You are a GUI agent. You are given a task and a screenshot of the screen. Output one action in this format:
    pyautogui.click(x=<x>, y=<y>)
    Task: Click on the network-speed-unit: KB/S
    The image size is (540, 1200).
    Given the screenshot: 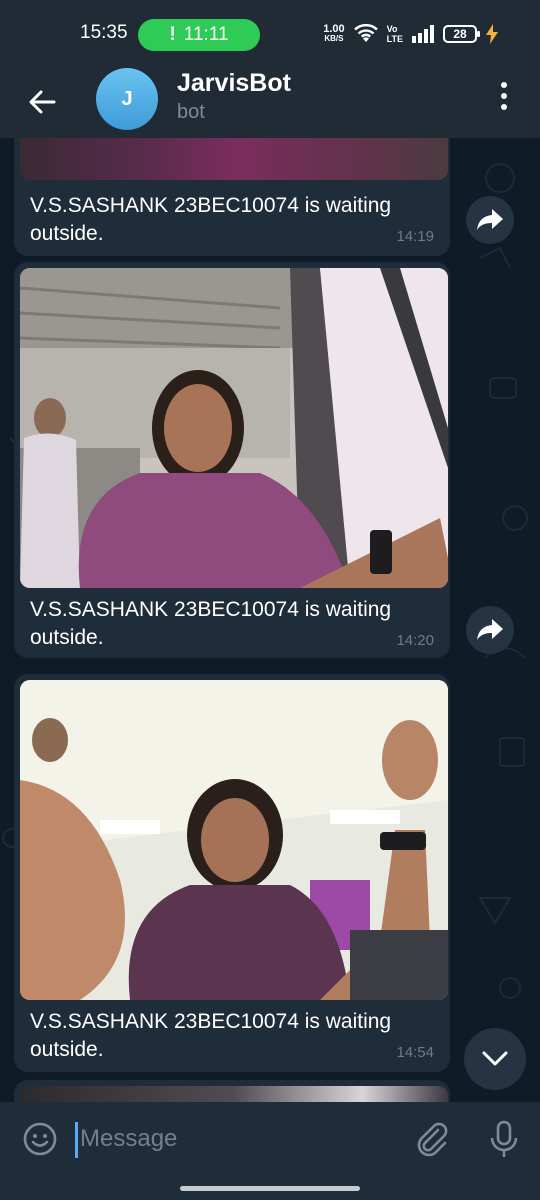 What is the action you would take?
    pyautogui.click(x=334, y=38)
    